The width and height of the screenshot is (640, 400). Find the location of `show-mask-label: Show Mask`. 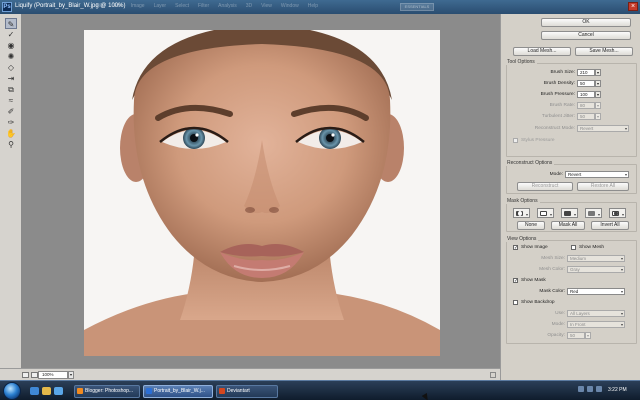

show-mask-label: Show Mask is located at coordinates (533, 280).